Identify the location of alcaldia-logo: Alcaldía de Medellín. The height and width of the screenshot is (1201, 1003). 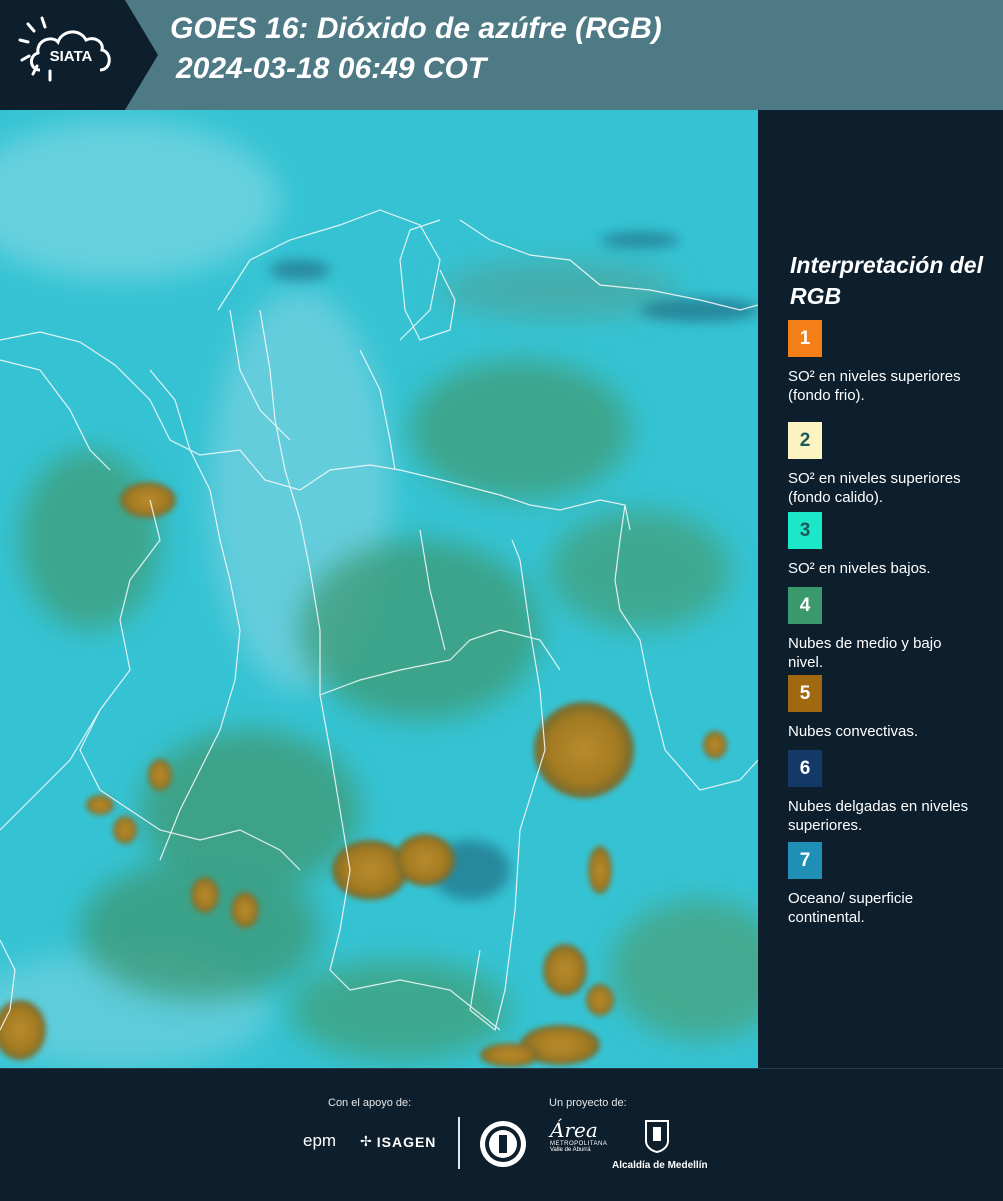
(660, 1145).